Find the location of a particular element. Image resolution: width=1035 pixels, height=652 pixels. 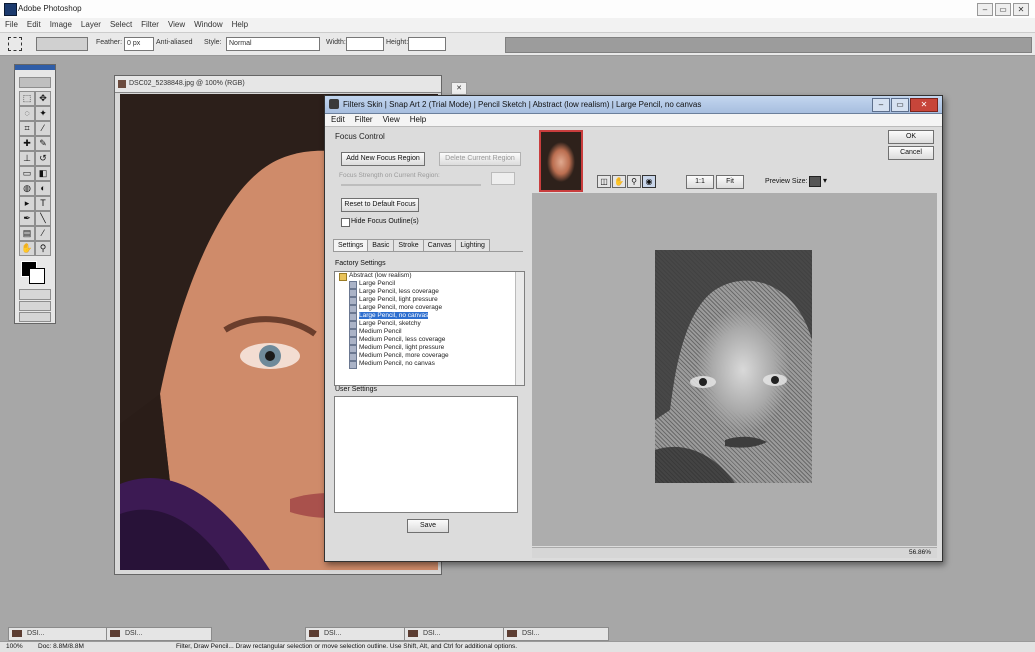

adobe-logo-icon is located at coordinates (35, 82).